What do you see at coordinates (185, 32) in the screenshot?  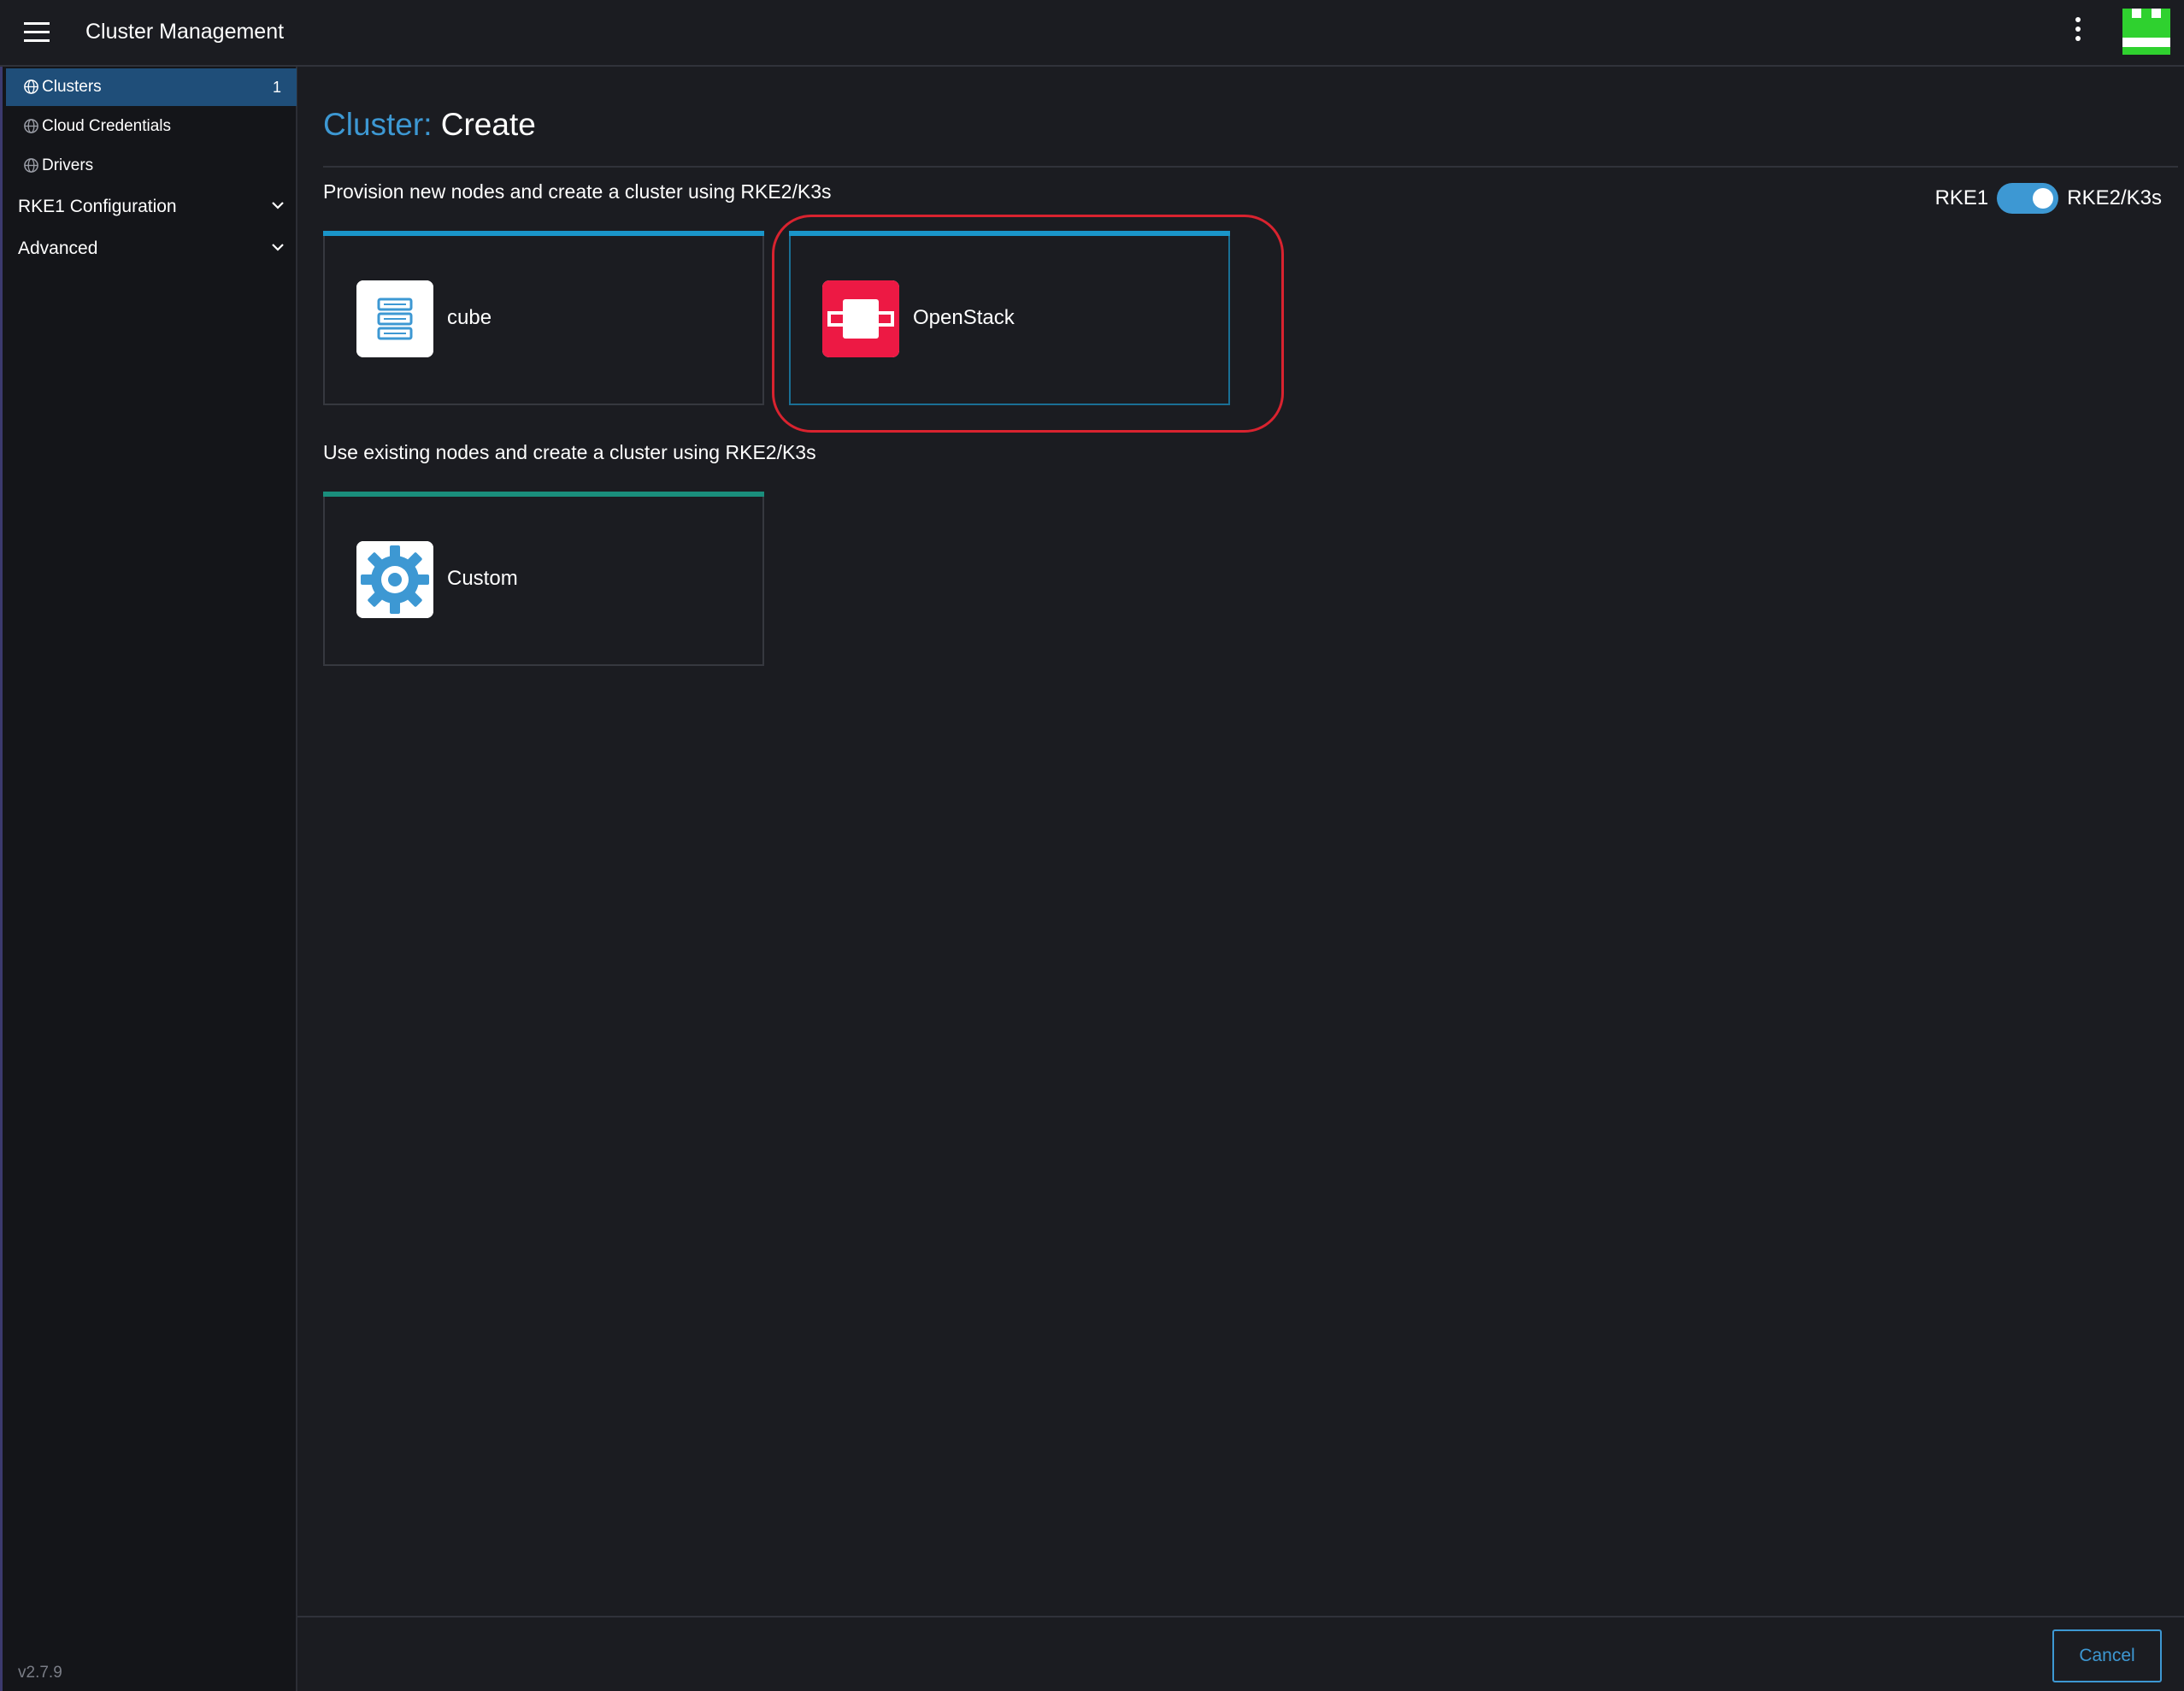 I see `app-title: Cluster Management` at bounding box center [185, 32].